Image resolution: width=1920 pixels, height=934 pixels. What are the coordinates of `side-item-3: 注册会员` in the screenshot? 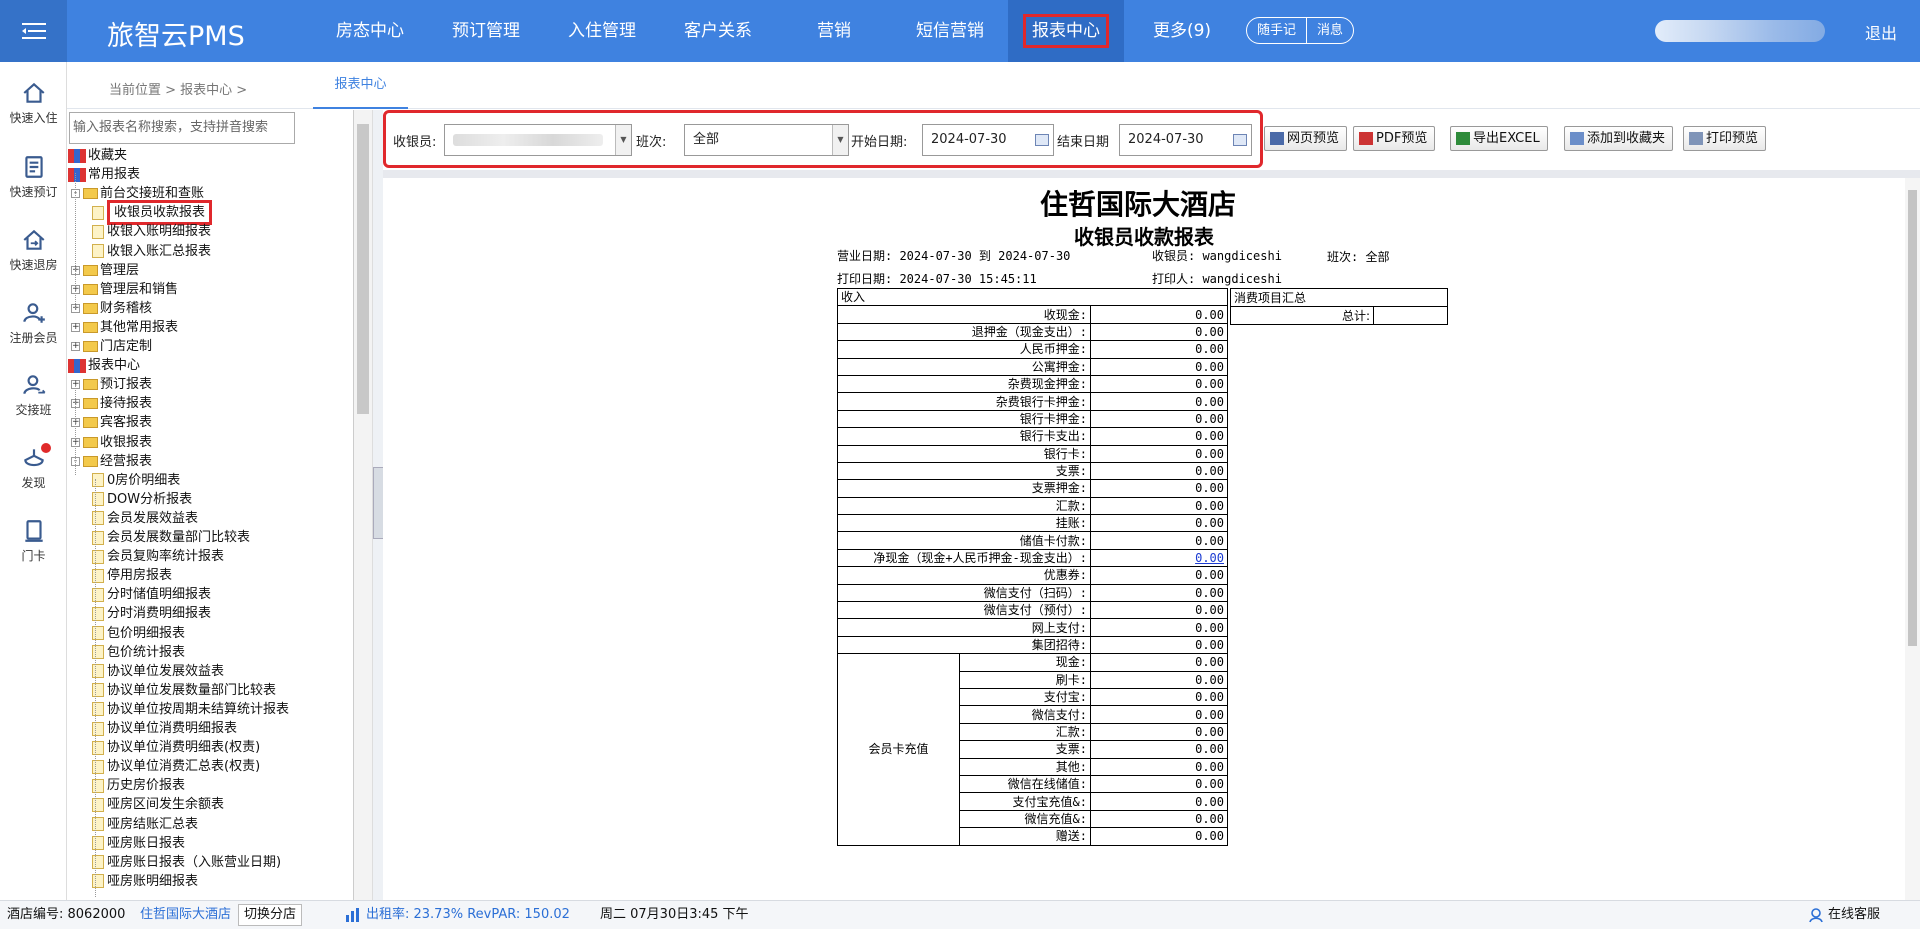 It's located at (33, 323).